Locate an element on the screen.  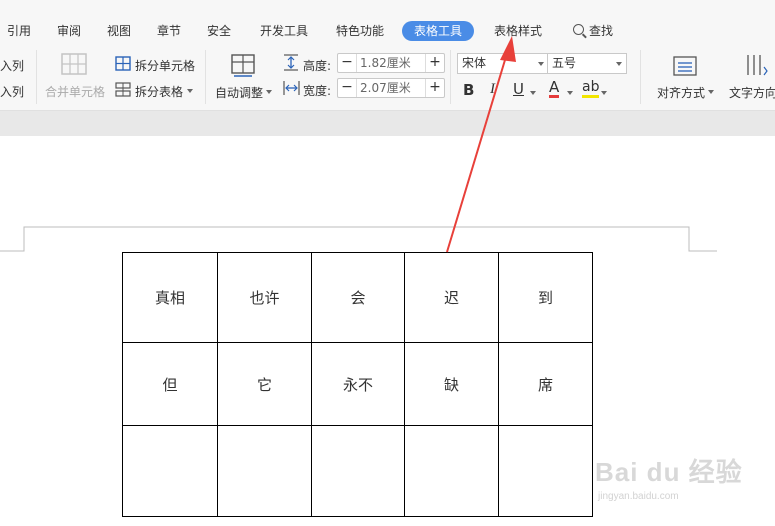
tab-review: 审阅 is located at coordinates (69, 31).